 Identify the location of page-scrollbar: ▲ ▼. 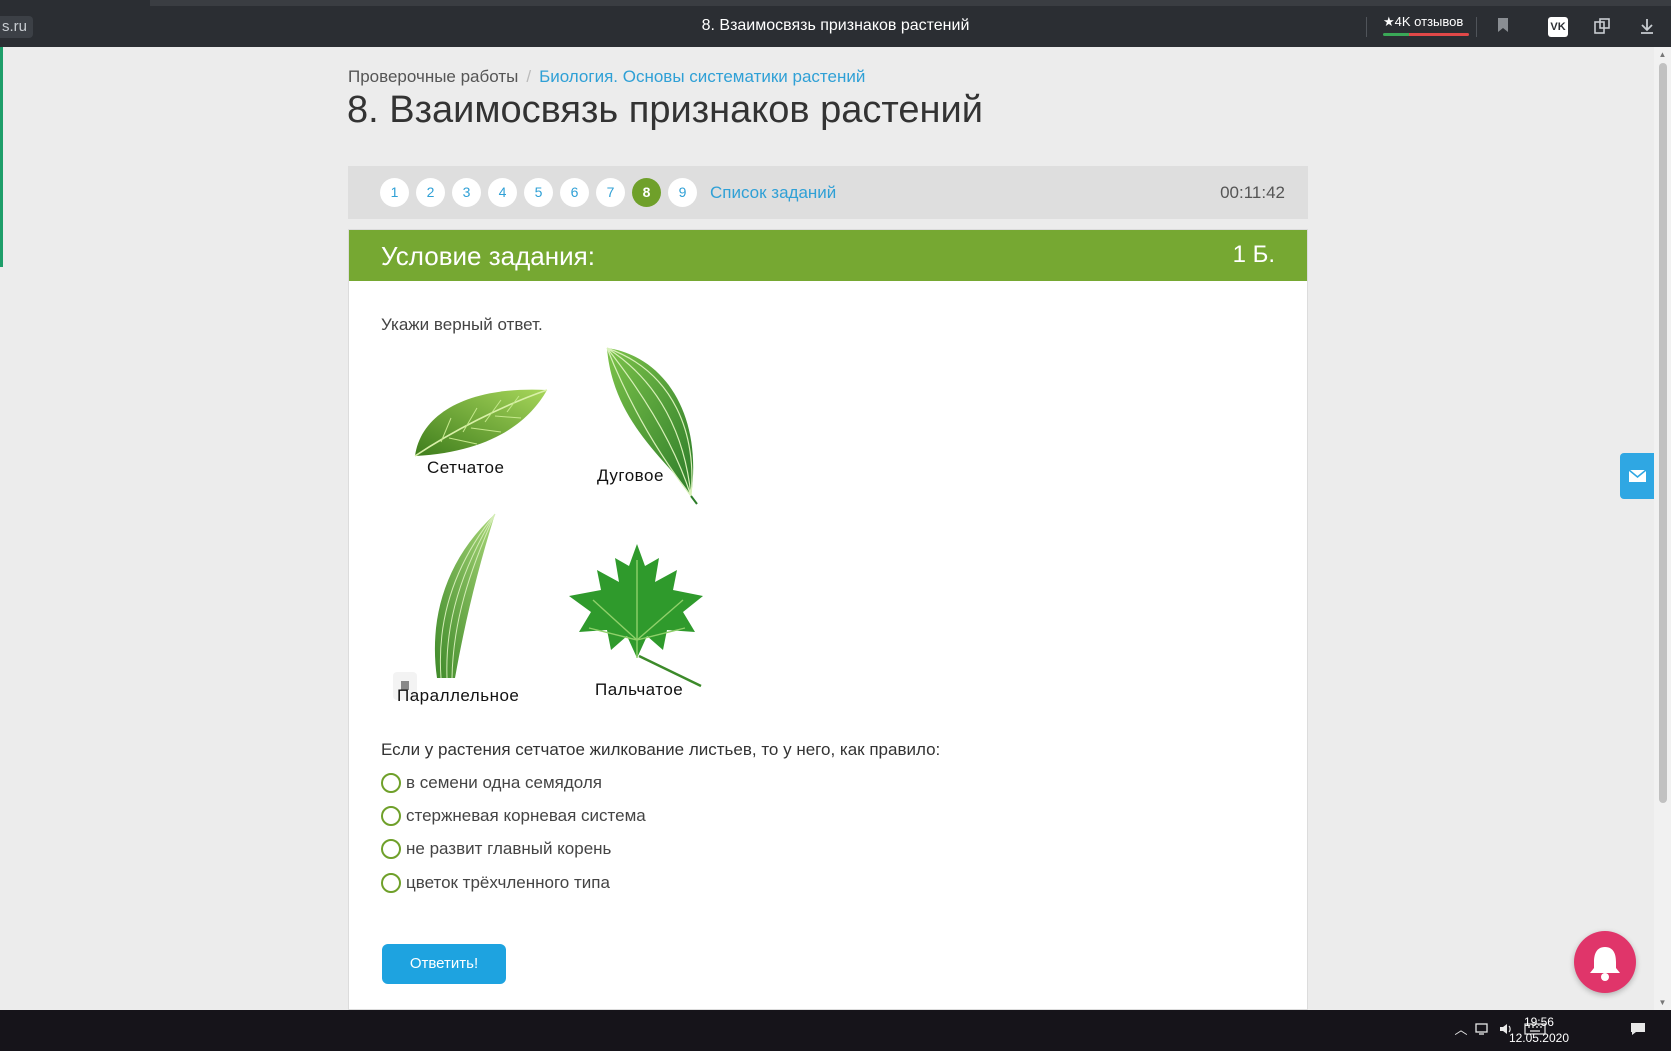
(1662, 528).